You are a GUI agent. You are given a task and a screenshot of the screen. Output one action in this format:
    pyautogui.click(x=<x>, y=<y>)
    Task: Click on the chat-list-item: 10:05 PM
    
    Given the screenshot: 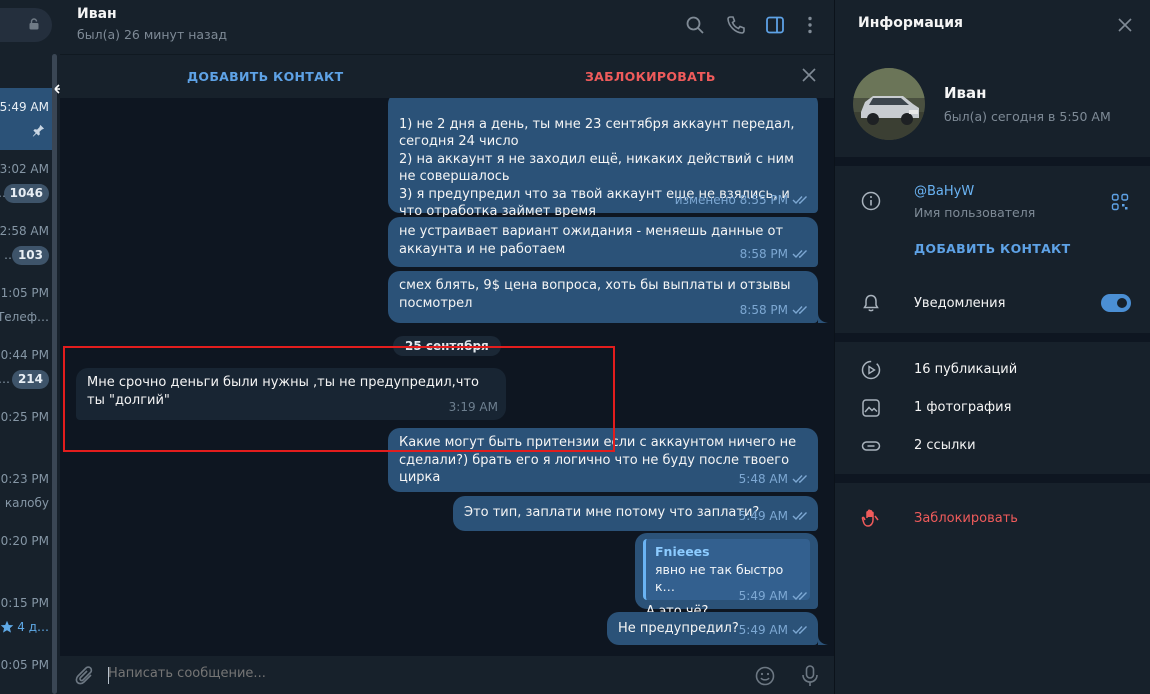 What is the action you would take?
    pyautogui.click(x=26, y=670)
    